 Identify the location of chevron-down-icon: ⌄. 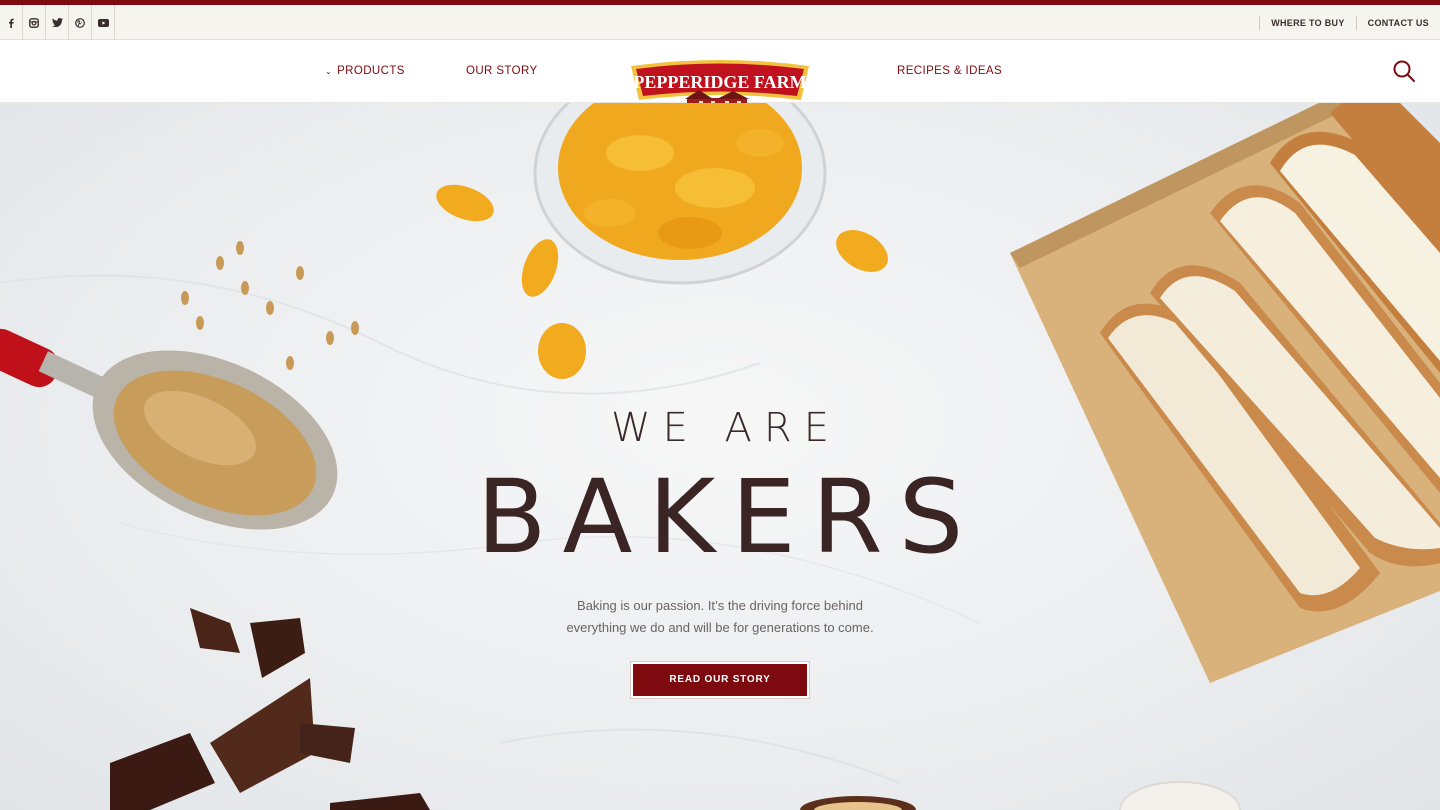
(329, 71).